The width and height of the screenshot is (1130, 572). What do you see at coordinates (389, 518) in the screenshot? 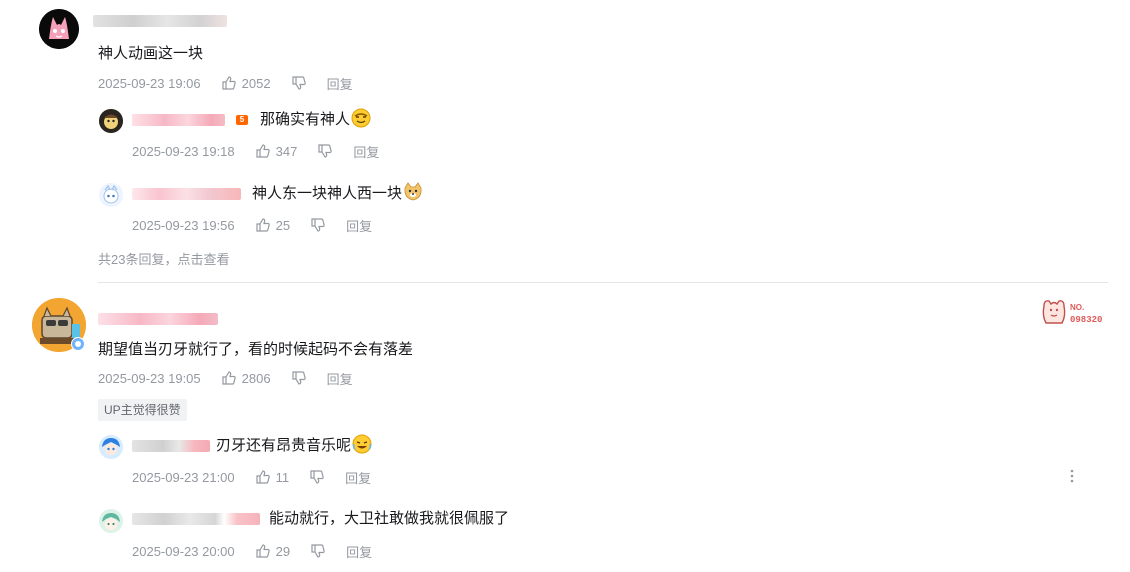
I see `reply-text: 能动就行，大卫社敢做我就很佩服了` at bounding box center [389, 518].